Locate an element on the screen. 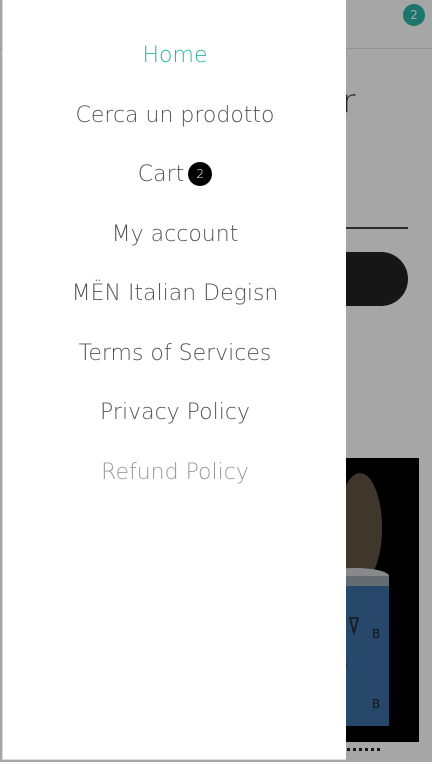 The height and width of the screenshot is (765, 432). nav-item-label: Cart is located at coordinates (161, 174).